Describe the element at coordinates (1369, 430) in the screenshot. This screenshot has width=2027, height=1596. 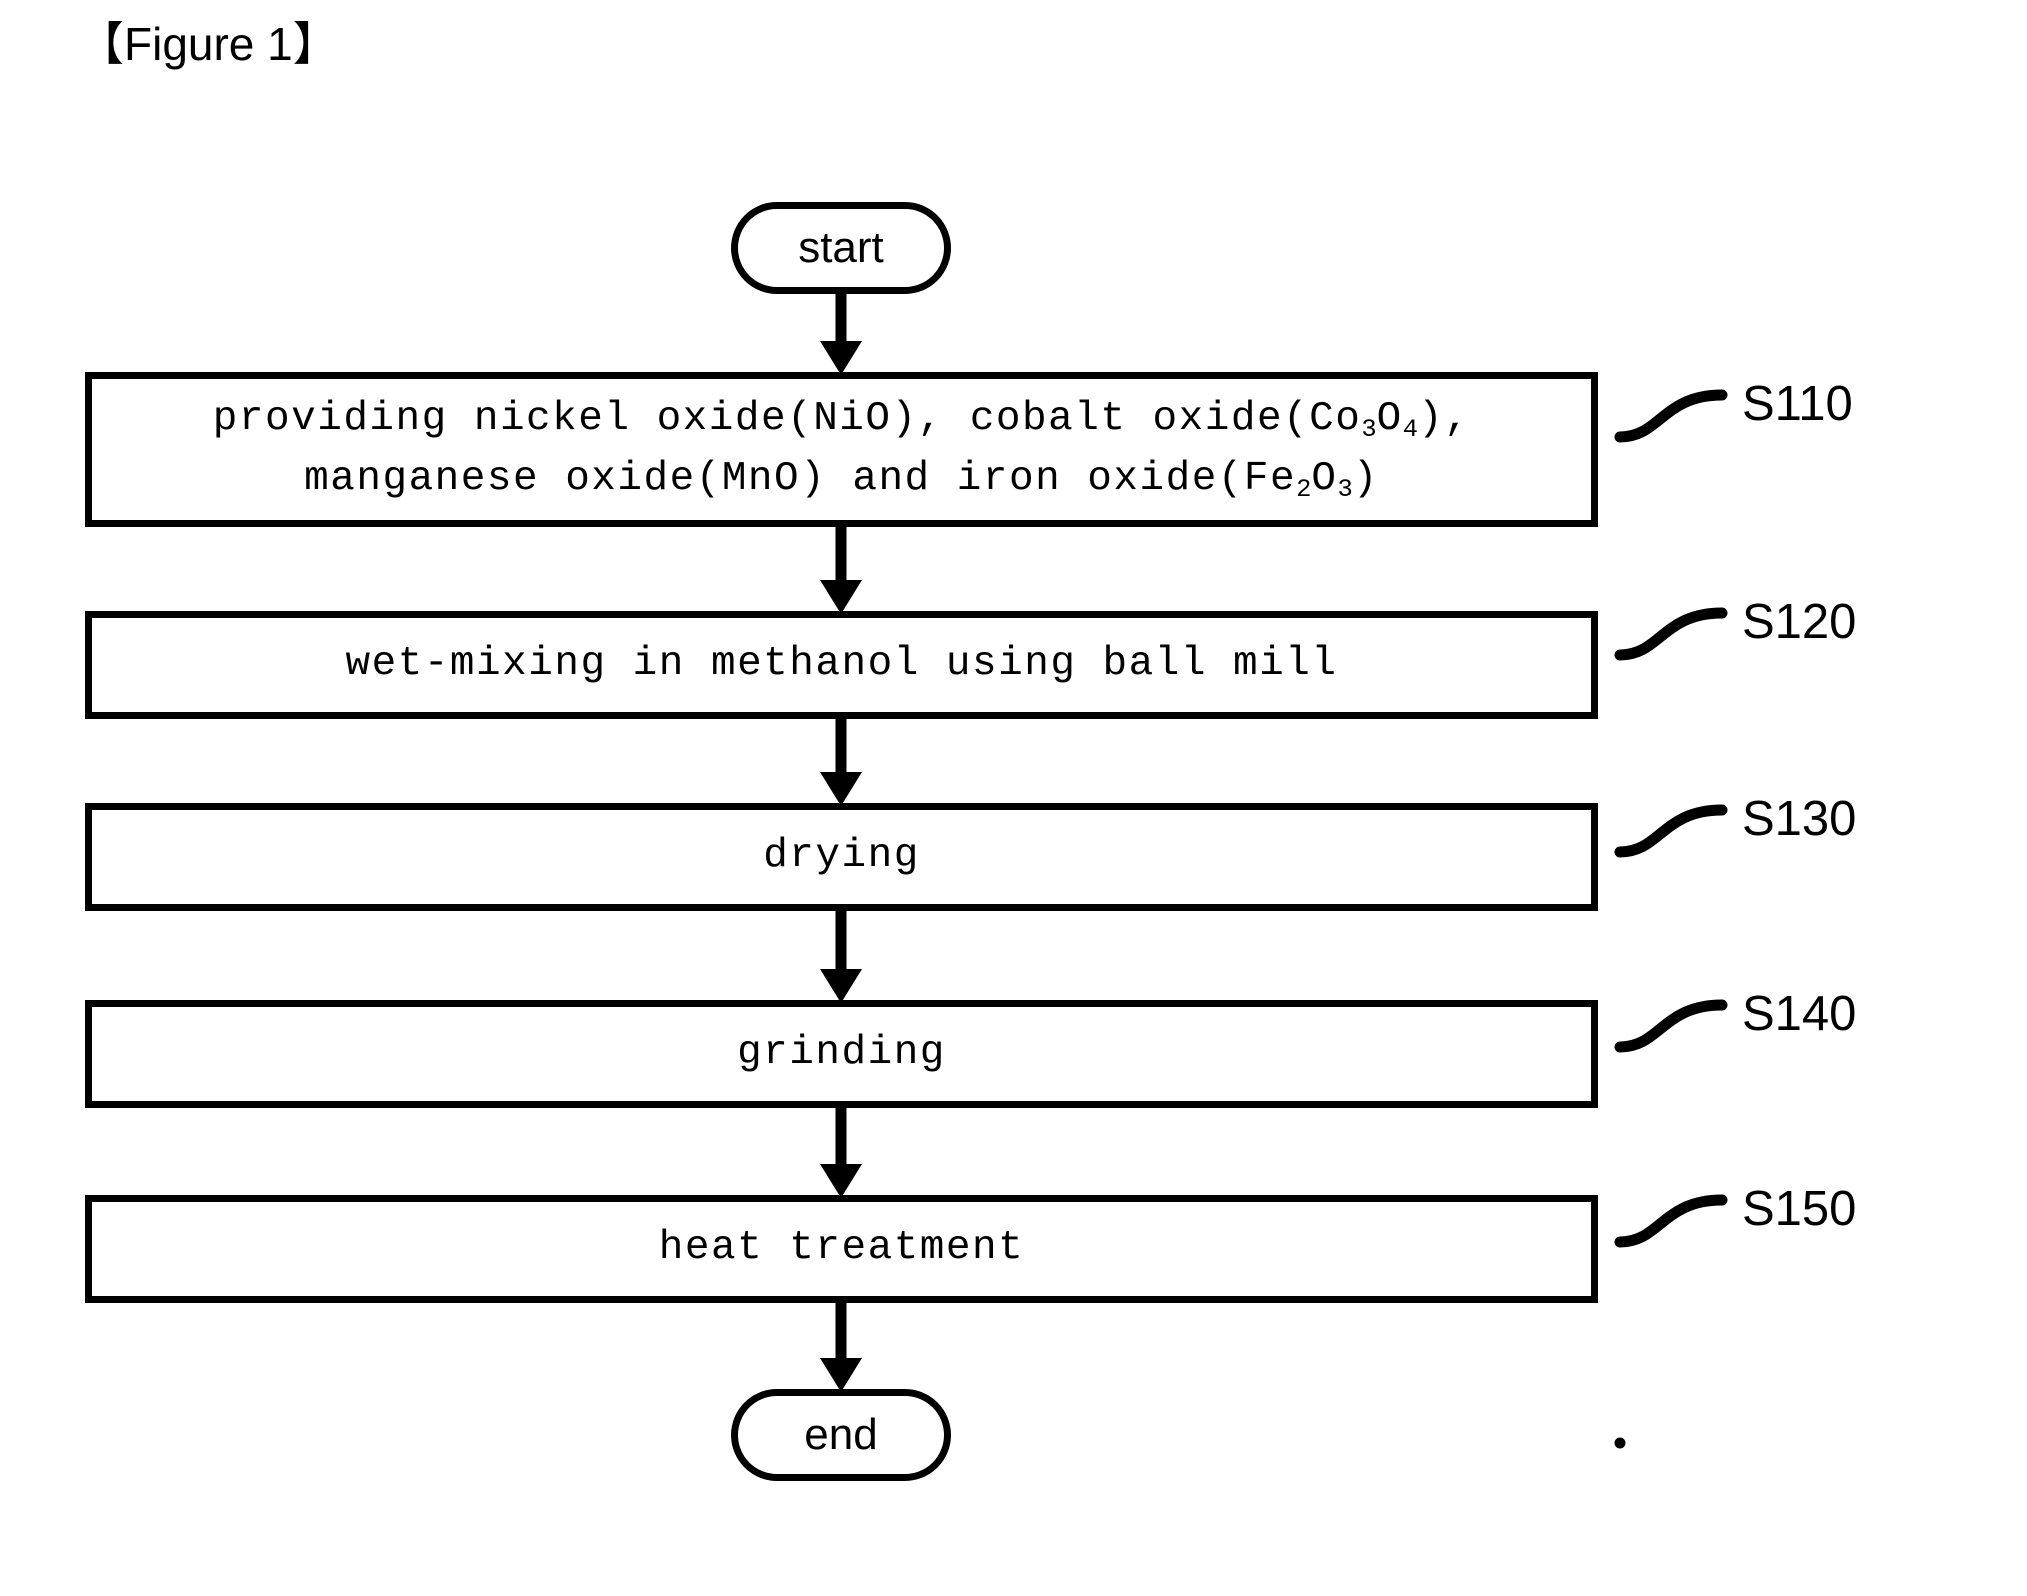
I see `s110-line1-subscript-1: 3` at that location.